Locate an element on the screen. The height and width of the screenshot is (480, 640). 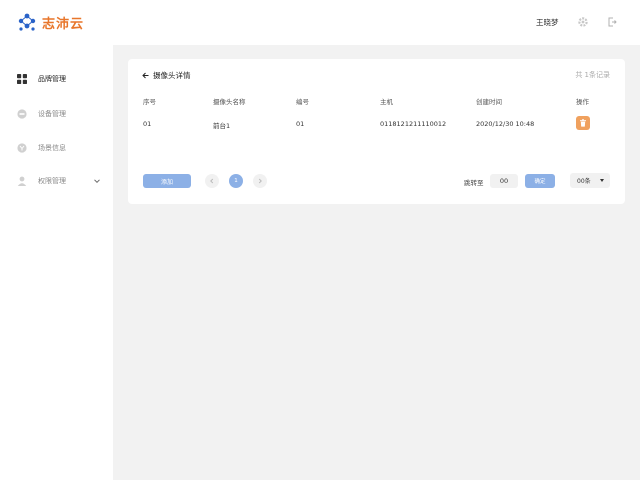
page-title: 摄像头详情 is located at coordinates (172, 75).